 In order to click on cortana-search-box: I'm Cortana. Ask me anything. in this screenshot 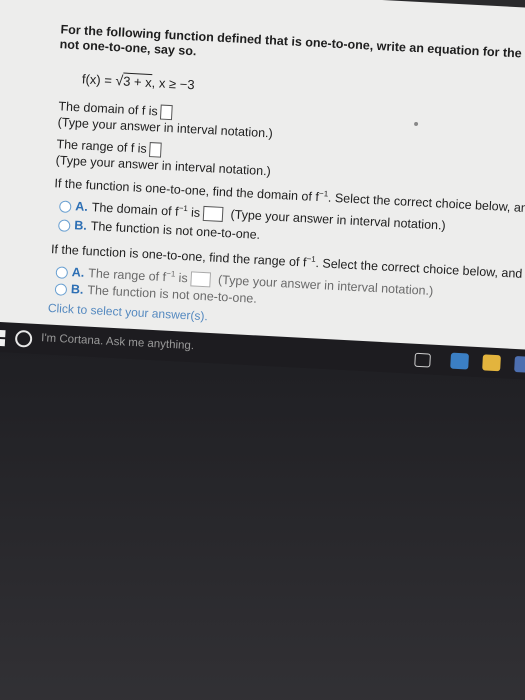, I will do `click(117, 342)`.